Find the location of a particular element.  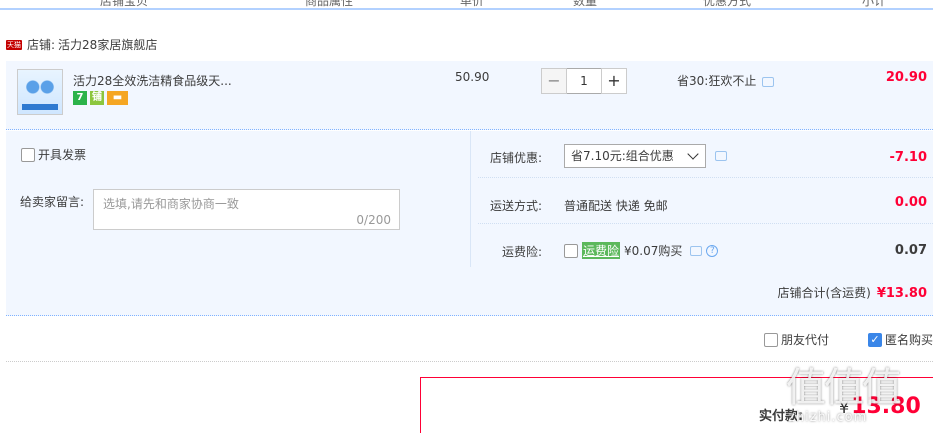

invoice-checkbox is located at coordinates (28, 154).